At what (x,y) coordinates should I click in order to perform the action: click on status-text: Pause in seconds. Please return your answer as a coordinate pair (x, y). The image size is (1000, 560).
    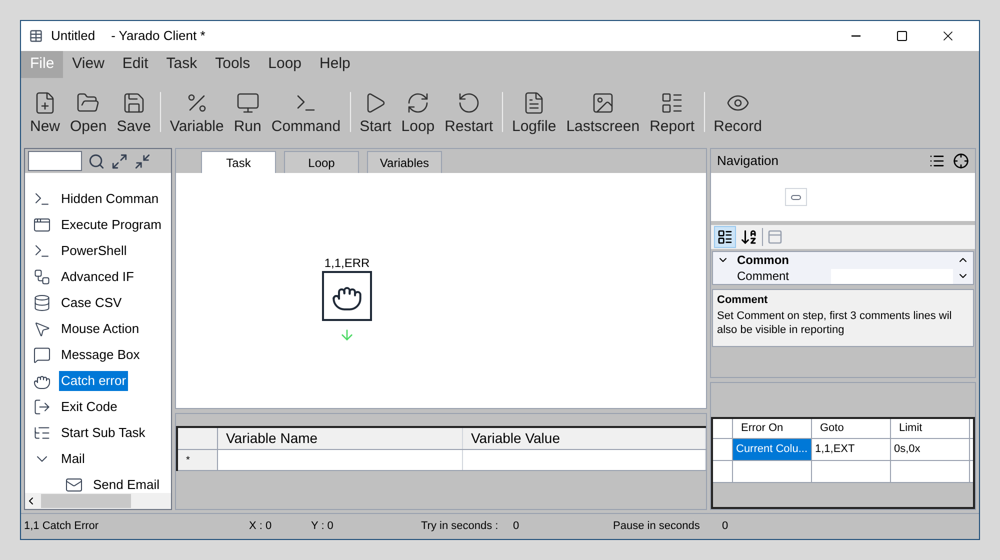
    Looking at the image, I should click on (657, 526).